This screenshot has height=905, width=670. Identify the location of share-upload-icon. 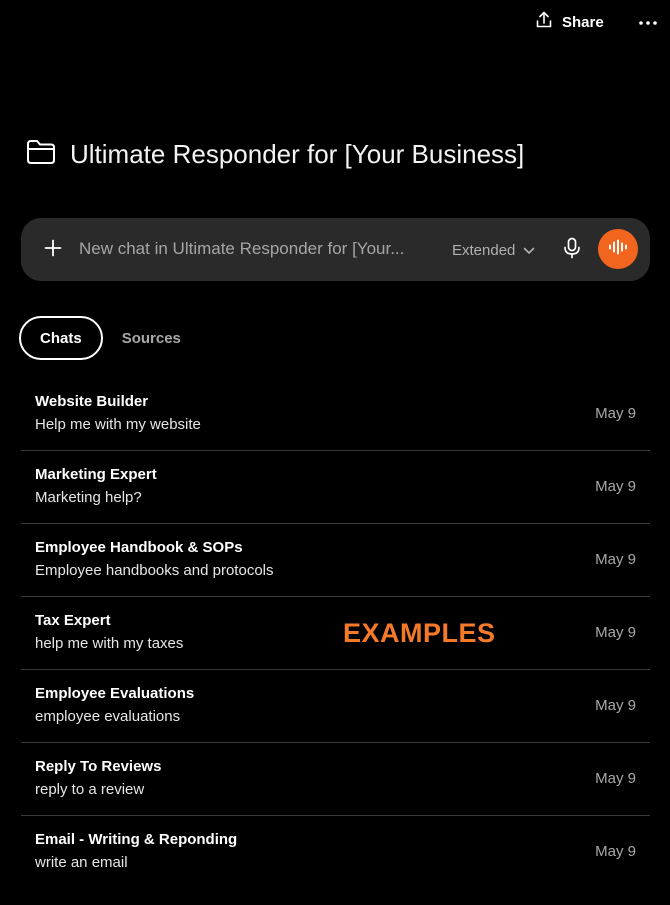
(544, 22).